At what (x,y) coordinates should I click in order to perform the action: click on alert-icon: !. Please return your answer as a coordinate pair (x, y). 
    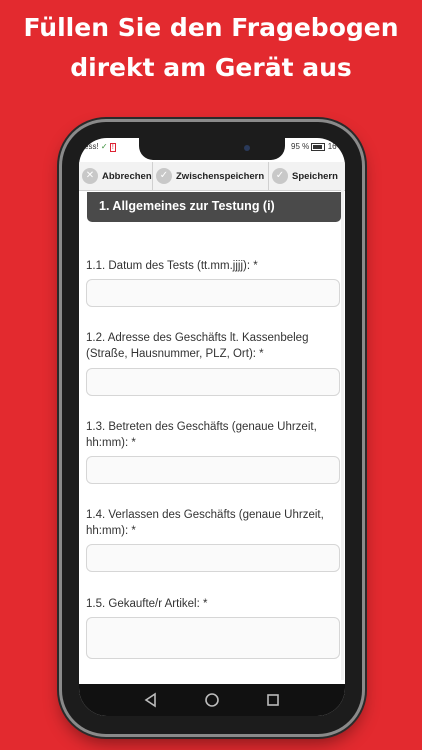
    Looking at the image, I should click on (112, 147).